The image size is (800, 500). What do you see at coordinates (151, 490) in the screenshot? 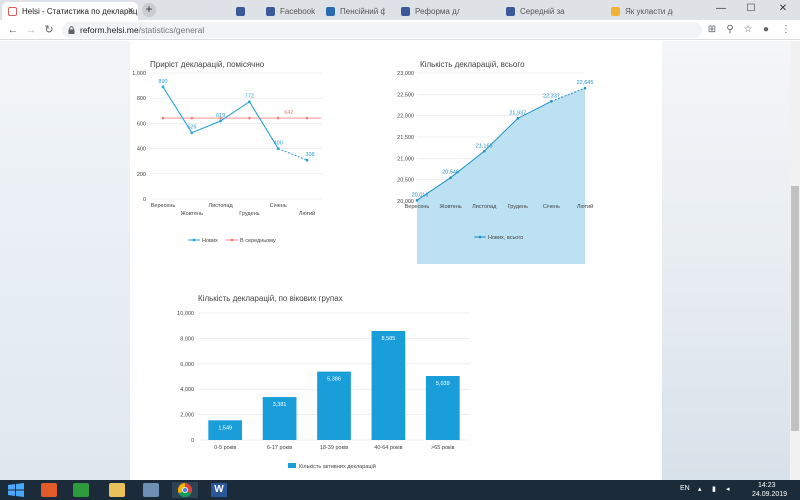
I see `taskbar-app-4-icon` at bounding box center [151, 490].